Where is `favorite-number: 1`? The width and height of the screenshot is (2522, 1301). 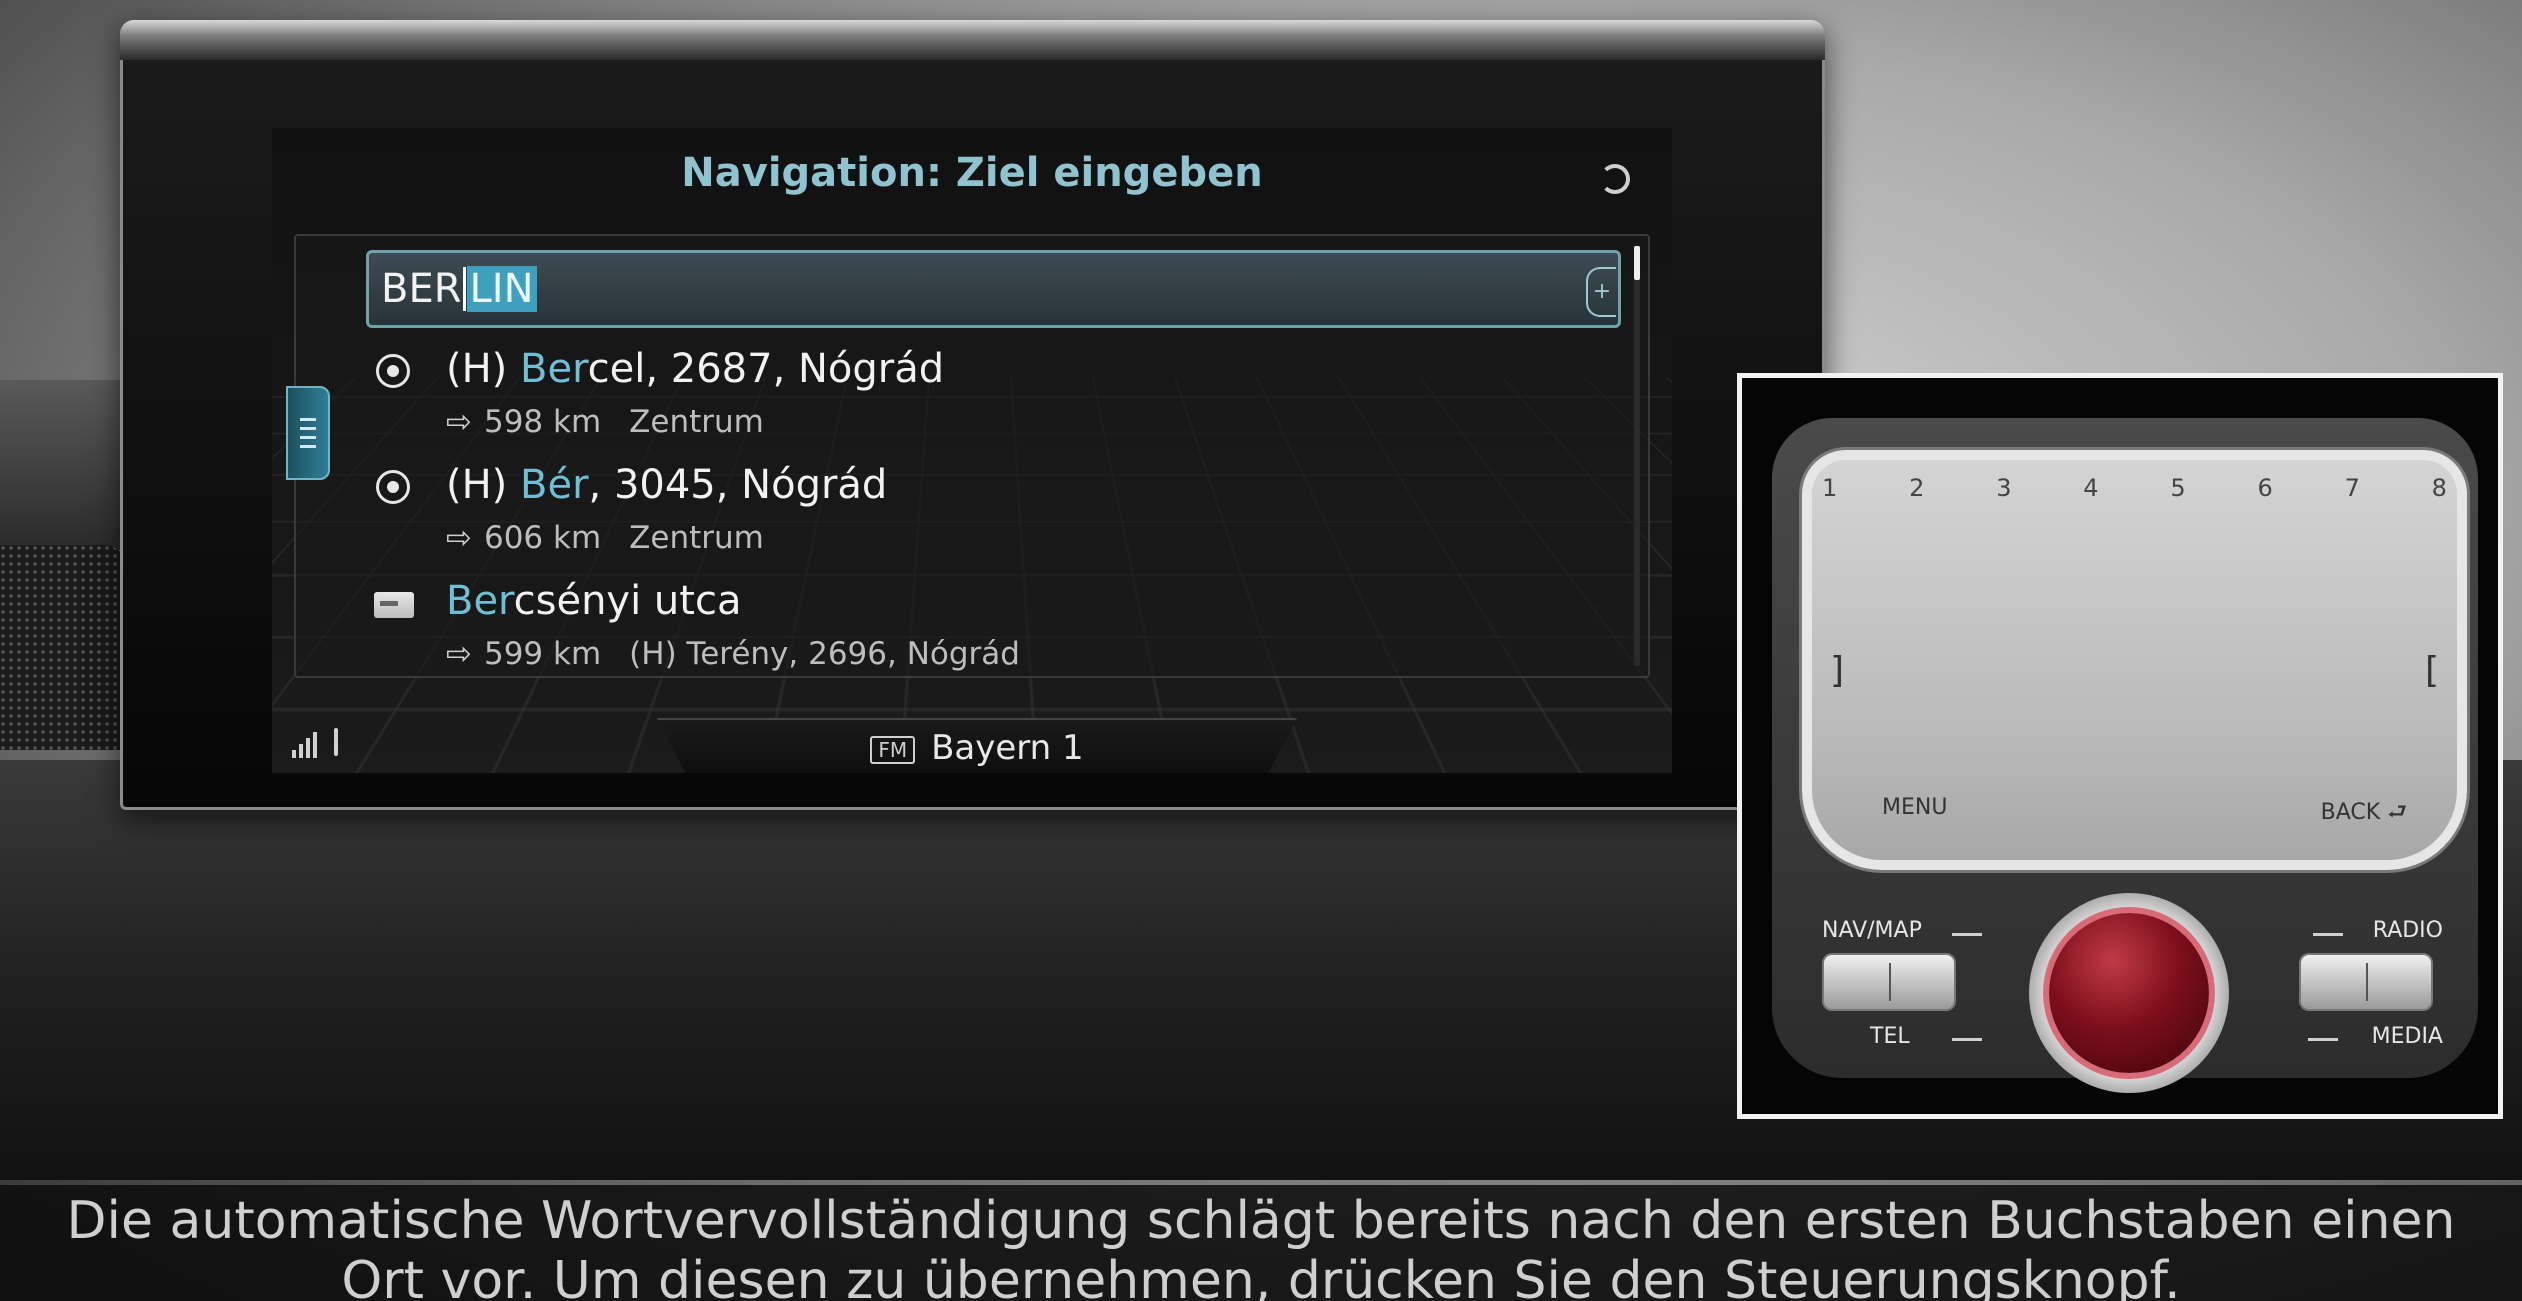
favorite-number: 1 is located at coordinates (1830, 488).